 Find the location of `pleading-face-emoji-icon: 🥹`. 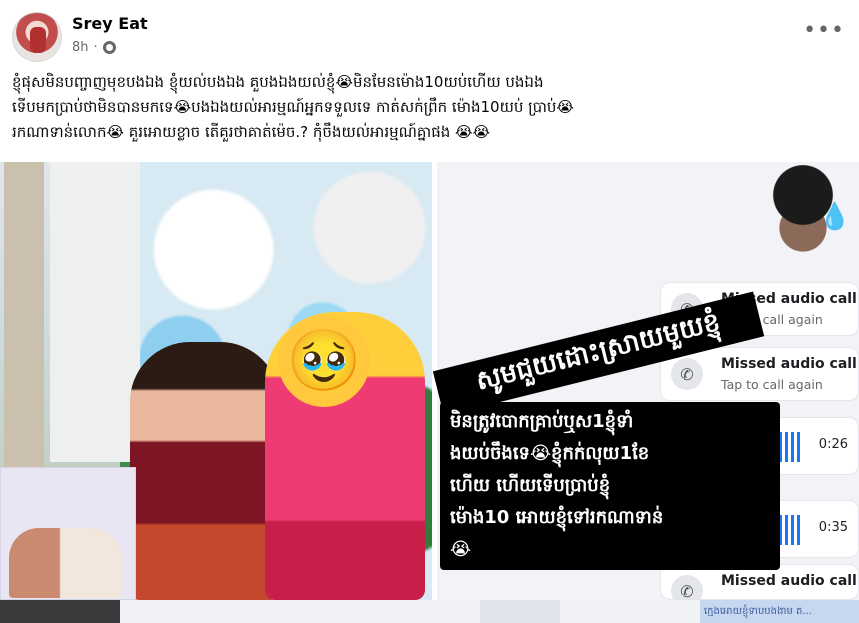

pleading-face-emoji-icon: 🥹 is located at coordinates (324, 361).